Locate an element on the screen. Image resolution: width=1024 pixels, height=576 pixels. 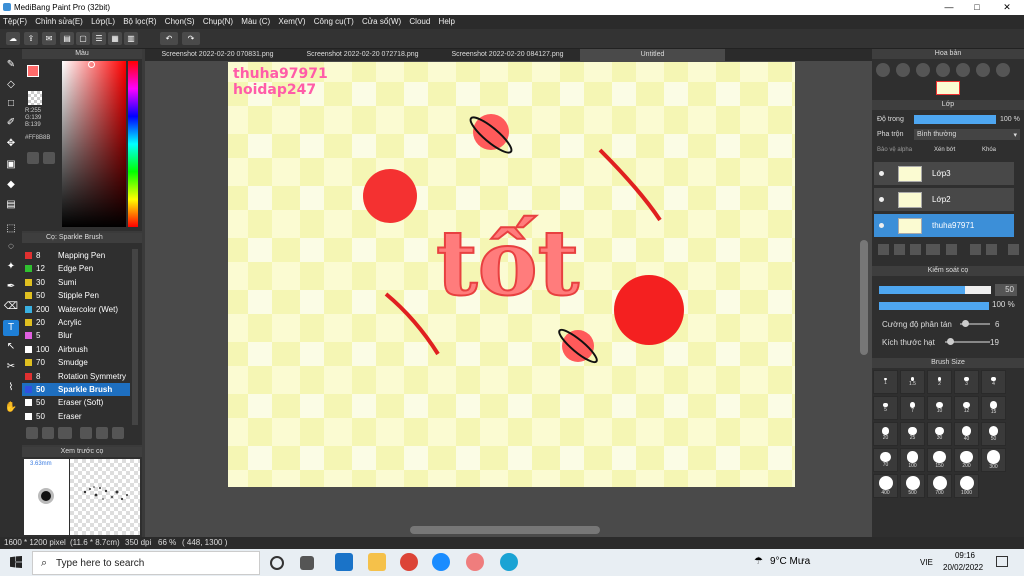
transparent-swatch is located at coordinates (35, 98).